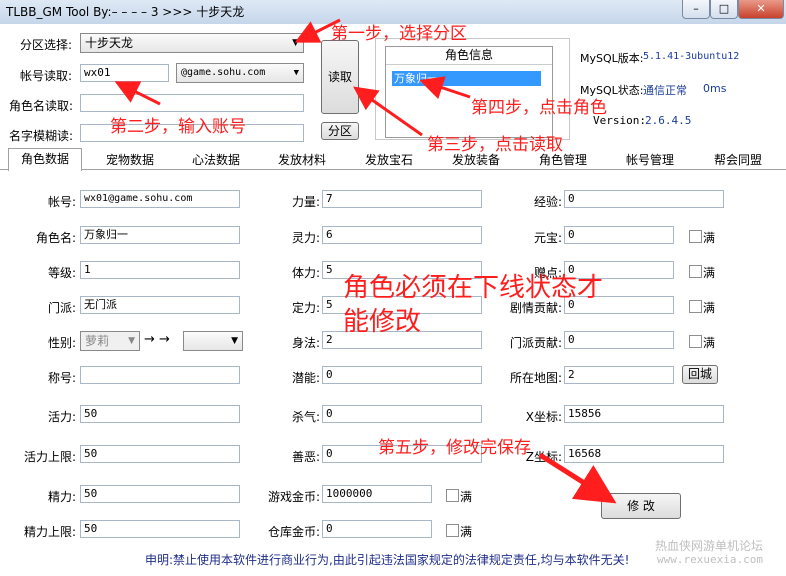 Image resolution: width=786 pixels, height=576 pixels. Describe the element at coordinates (388, 111) in the screenshot. I see `arrow-step3` at that location.